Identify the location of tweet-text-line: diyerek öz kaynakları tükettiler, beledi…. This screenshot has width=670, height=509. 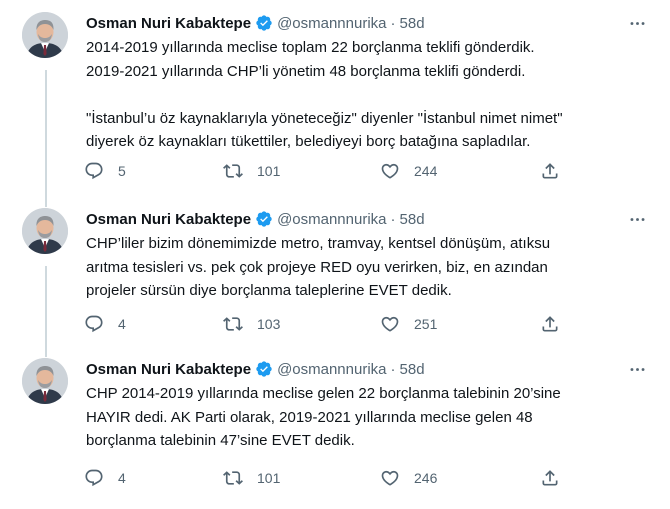
(308, 141).